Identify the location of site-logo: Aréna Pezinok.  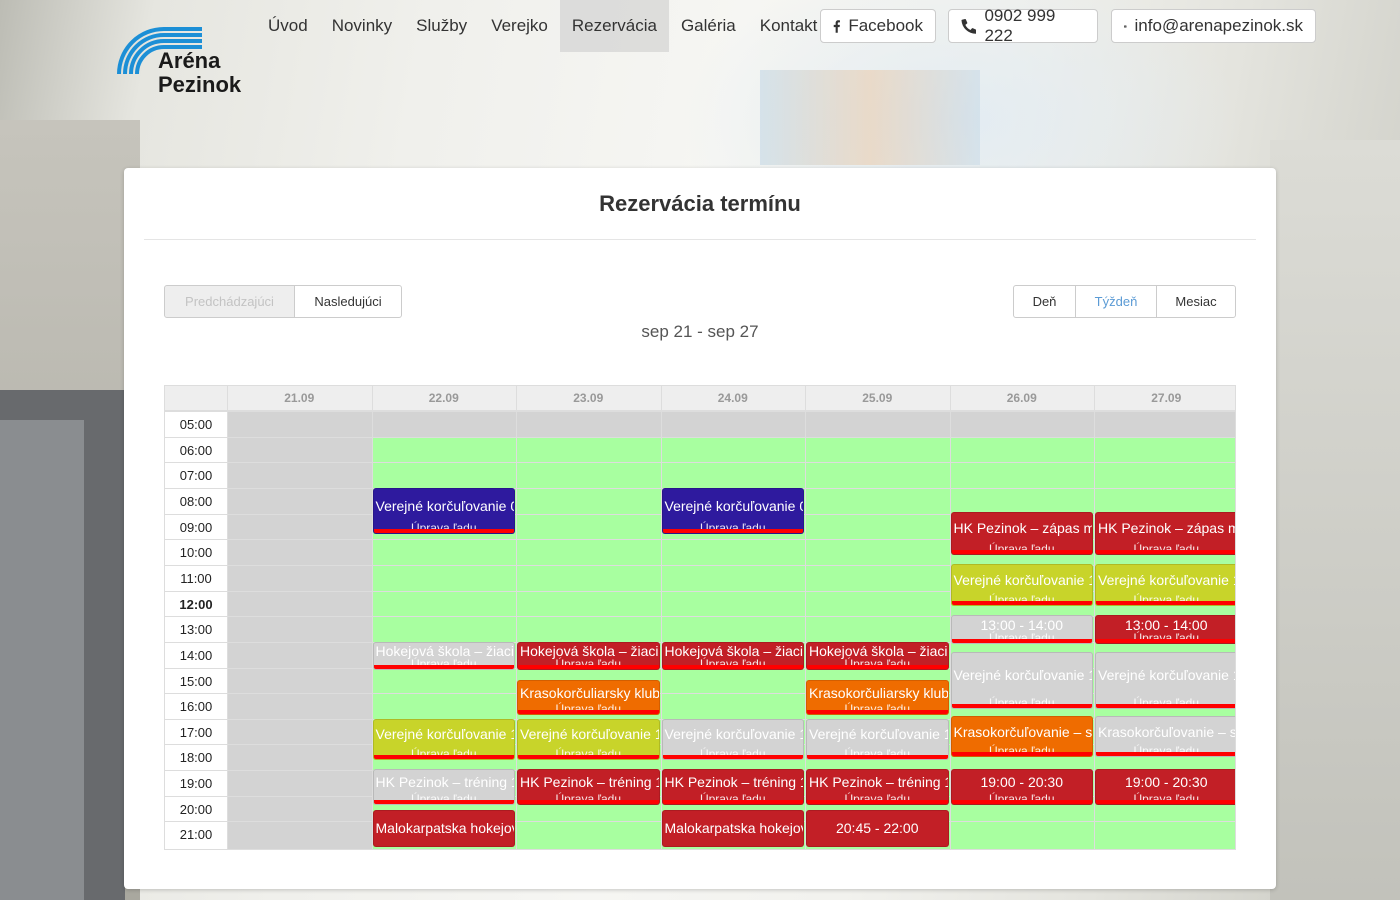
(187, 52).